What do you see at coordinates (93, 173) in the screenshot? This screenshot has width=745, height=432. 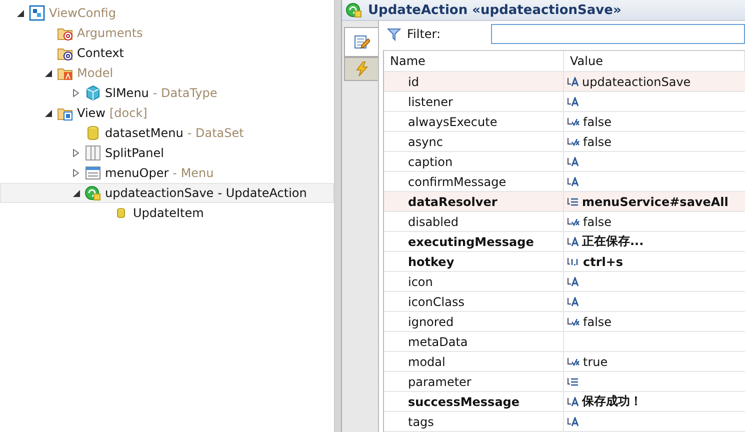 I see `menu-icon` at bounding box center [93, 173].